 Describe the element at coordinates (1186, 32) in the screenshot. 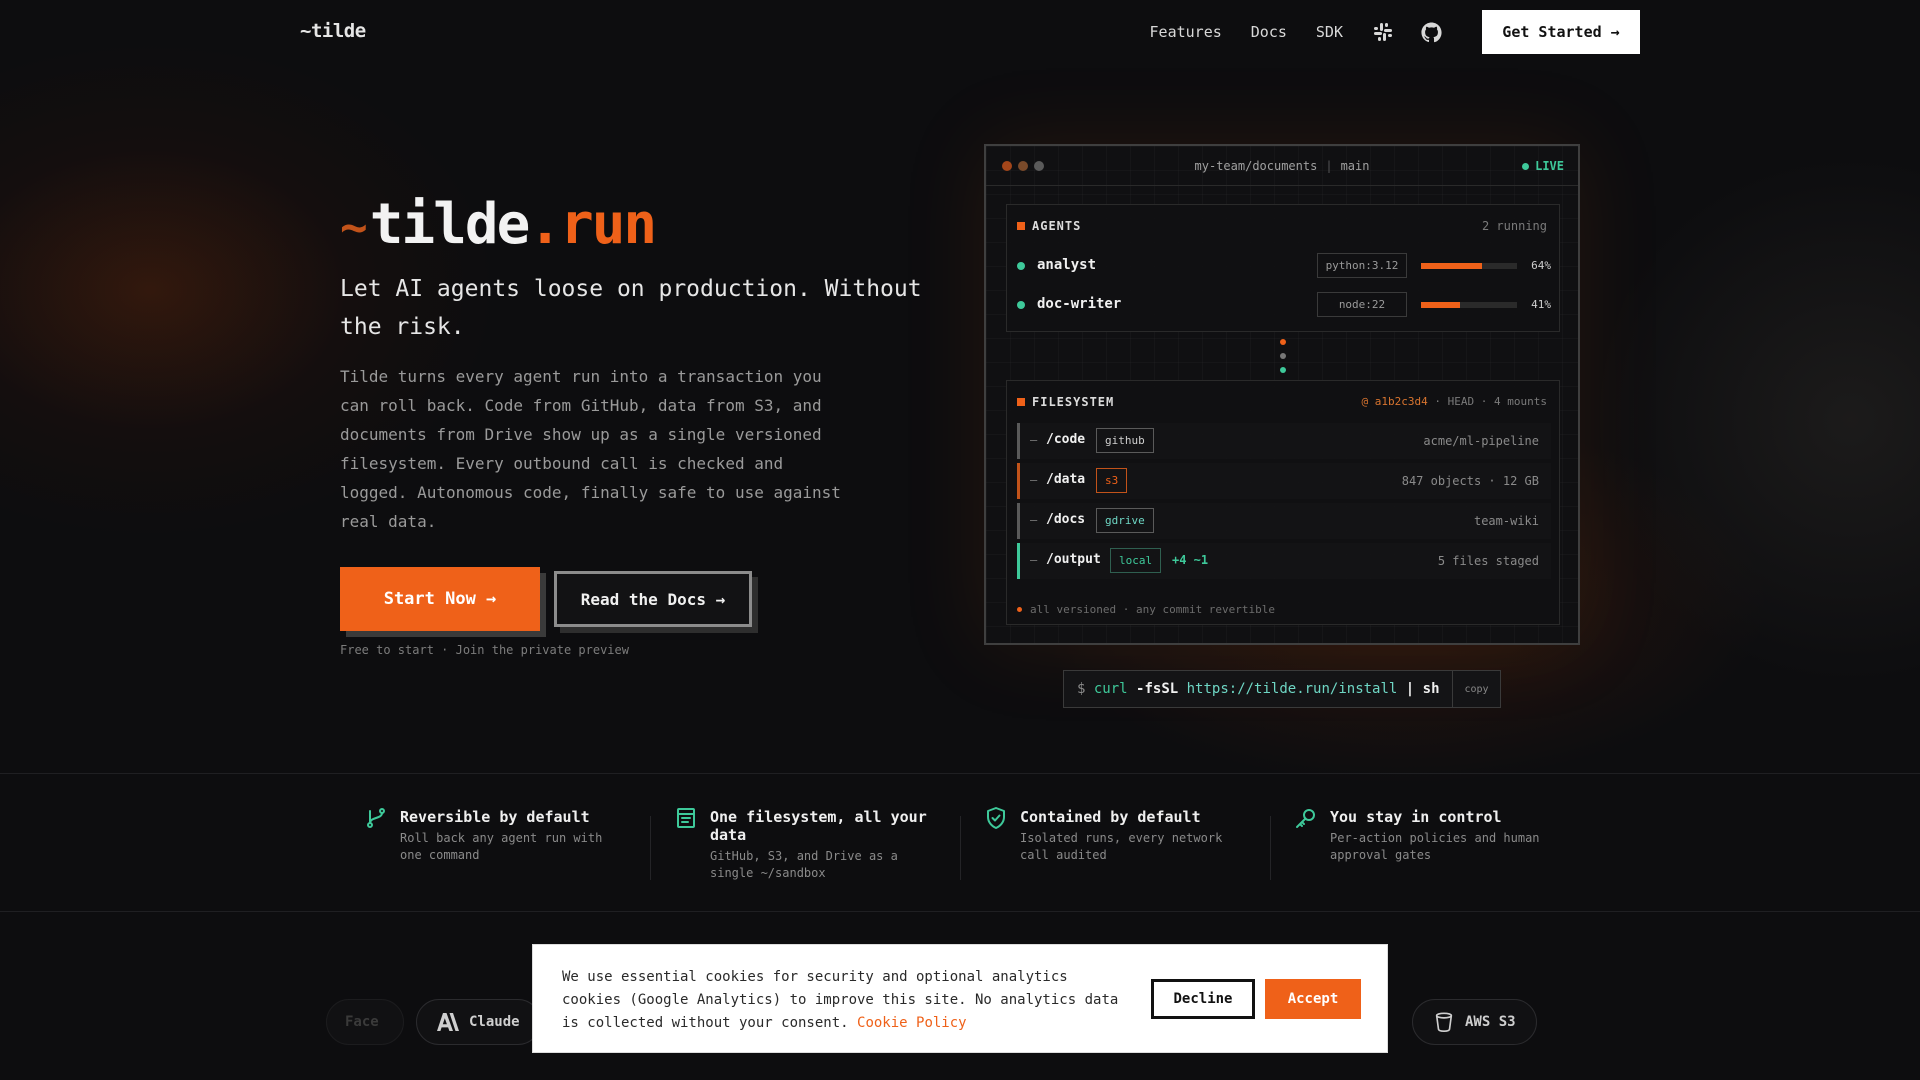

I see `nav-link-features: Features` at that location.